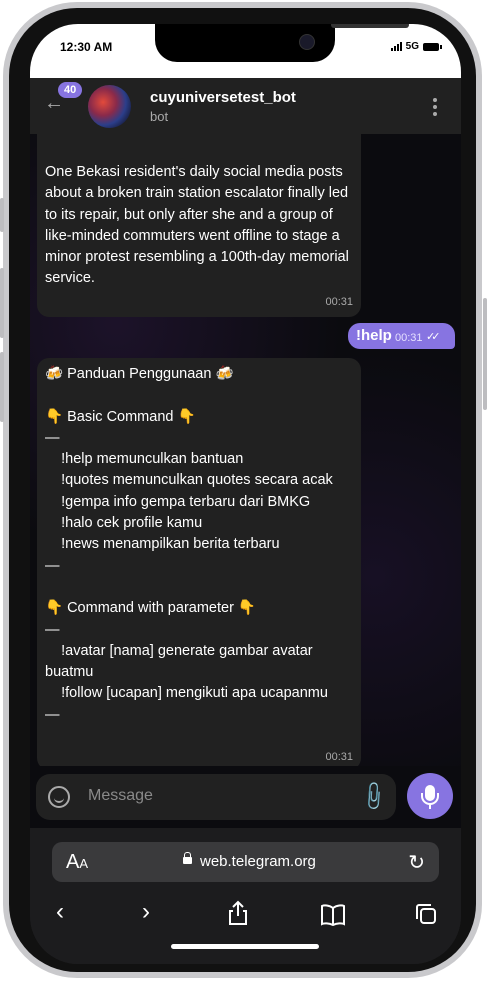 Image resolution: width=487 pixels, height=983 pixels. I want to click on battery-icon, so click(432, 46).